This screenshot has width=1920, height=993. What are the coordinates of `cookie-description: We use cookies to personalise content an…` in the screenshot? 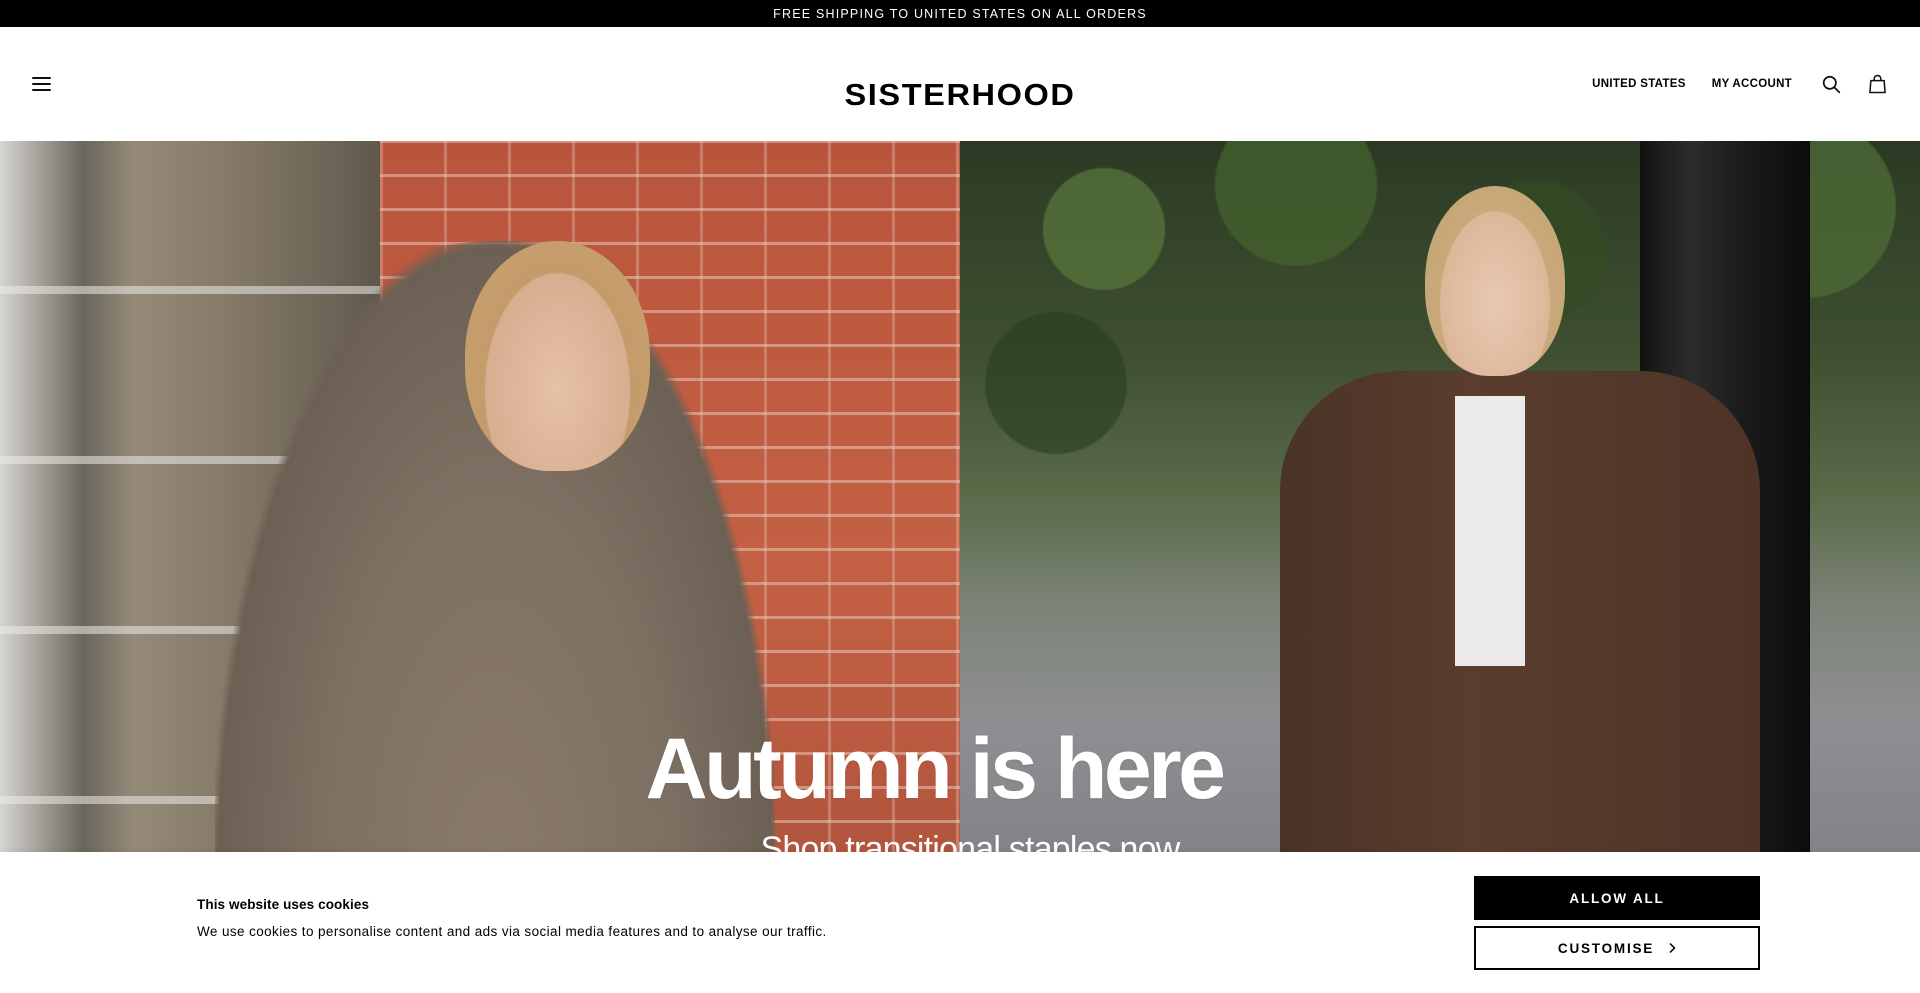 It's located at (512, 931).